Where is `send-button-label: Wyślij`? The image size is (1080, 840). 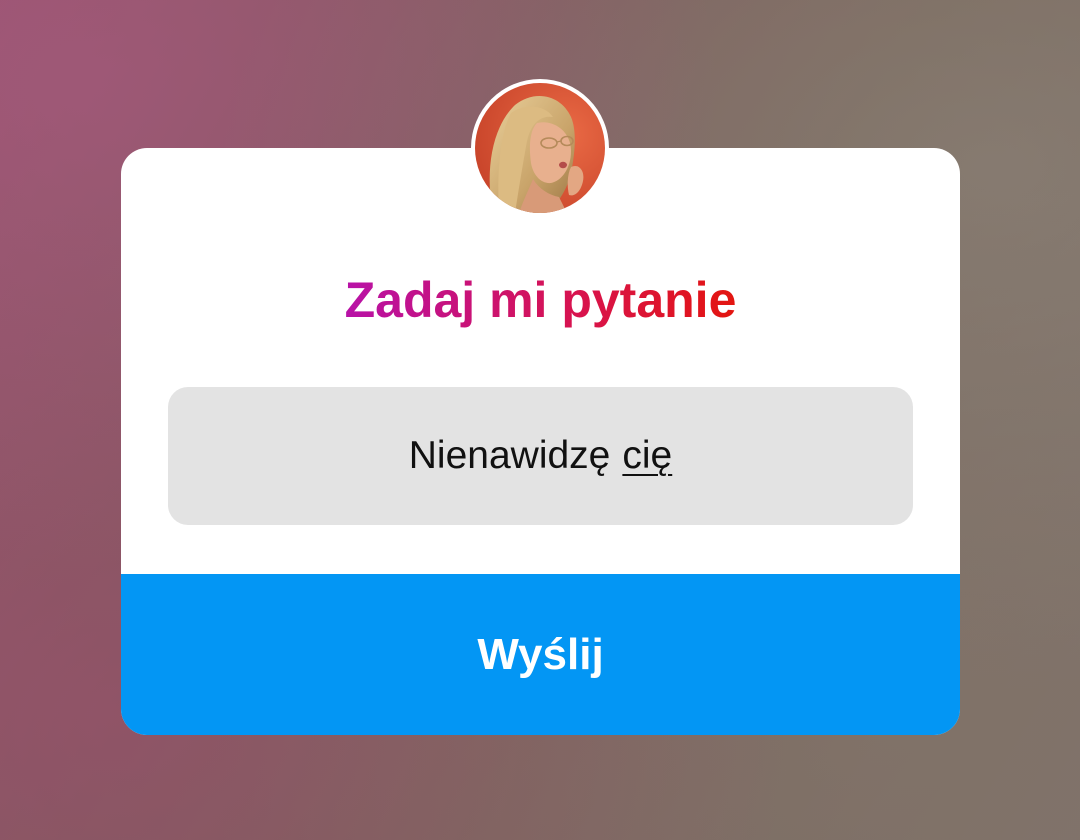
send-button-label: Wyślij is located at coordinates (540, 654).